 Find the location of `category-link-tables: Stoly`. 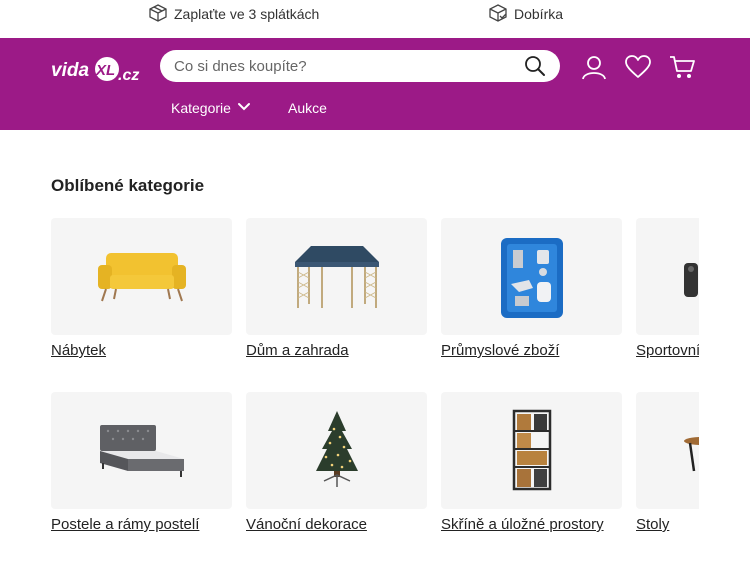

category-link-tables: Stoly is located at coordinates (667, 524).